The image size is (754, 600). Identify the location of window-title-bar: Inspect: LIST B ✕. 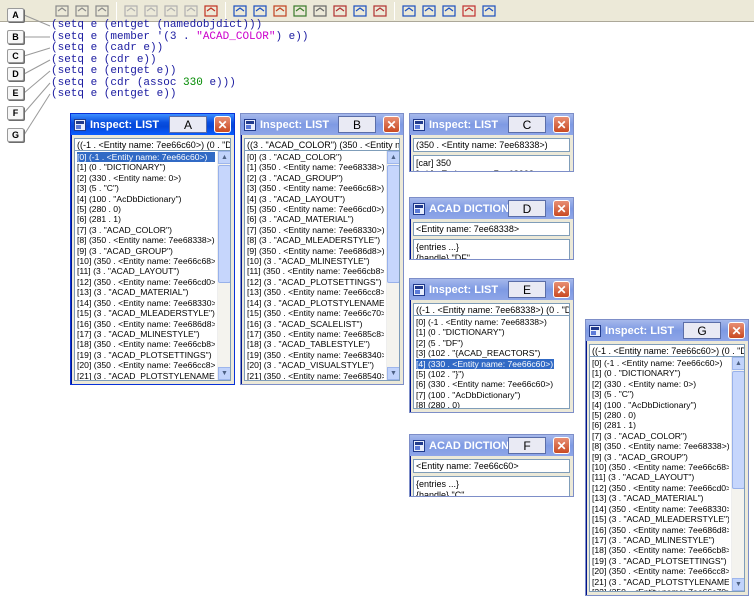
(322, 124).